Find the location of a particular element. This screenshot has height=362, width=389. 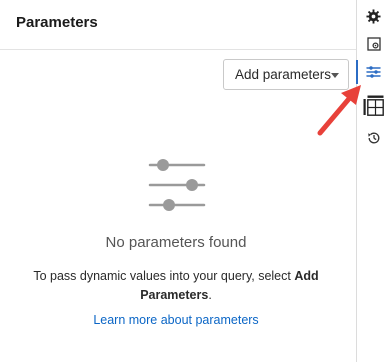

sliders-icon is located at coordinates (177, 185).